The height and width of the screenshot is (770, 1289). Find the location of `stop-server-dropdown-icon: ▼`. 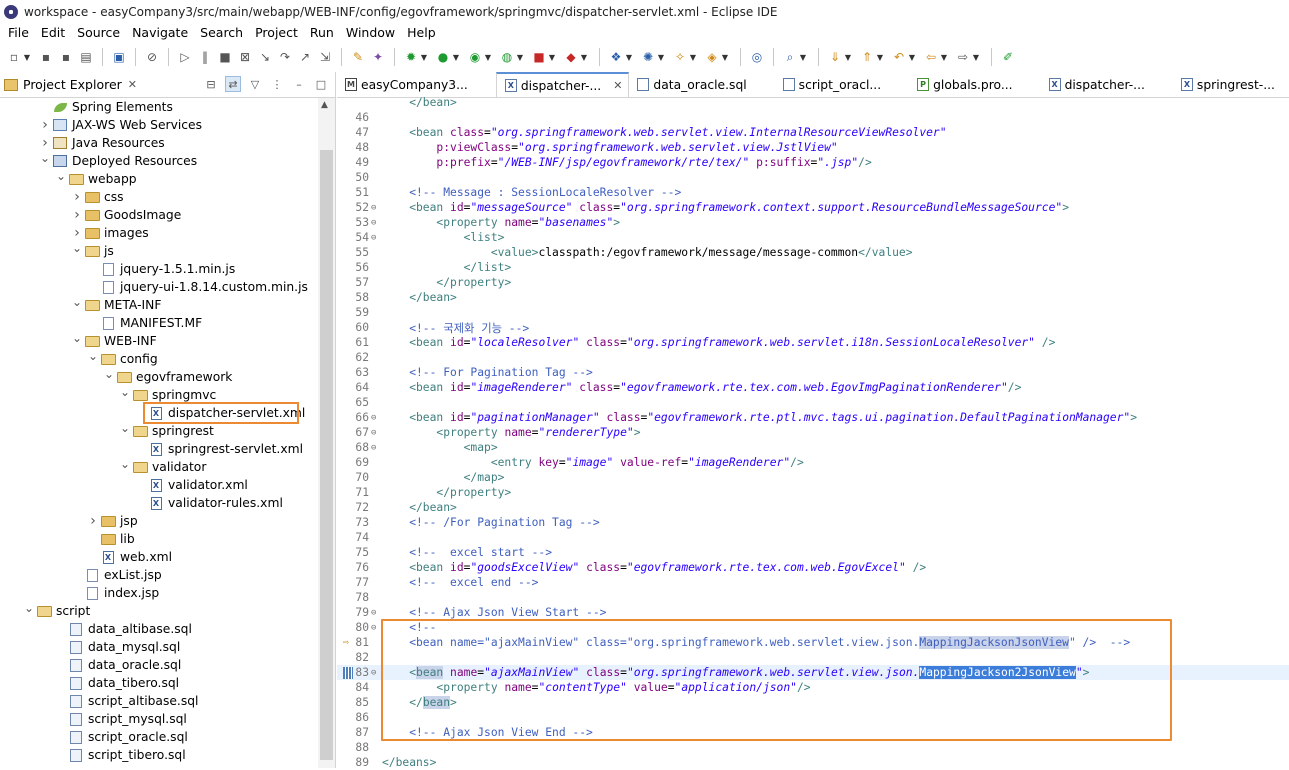

stop-server-dropdown-icon: ▼ is located at coordinates (552, 57).